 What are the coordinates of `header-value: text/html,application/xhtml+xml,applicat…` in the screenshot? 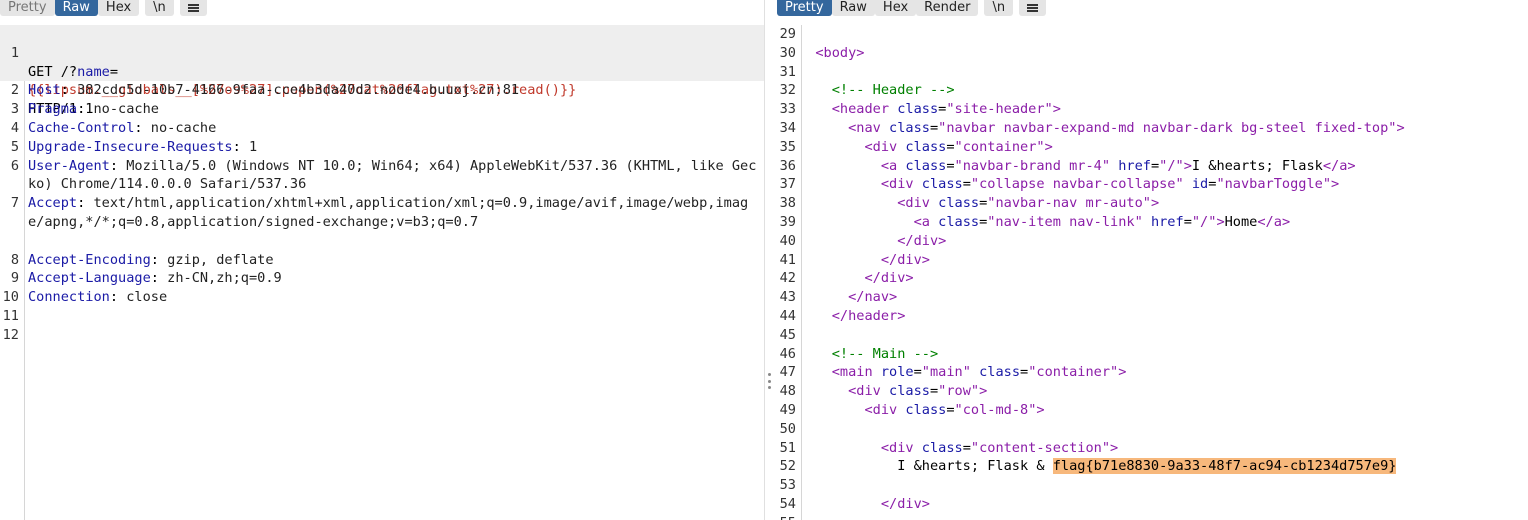 It's located at (388, 212).